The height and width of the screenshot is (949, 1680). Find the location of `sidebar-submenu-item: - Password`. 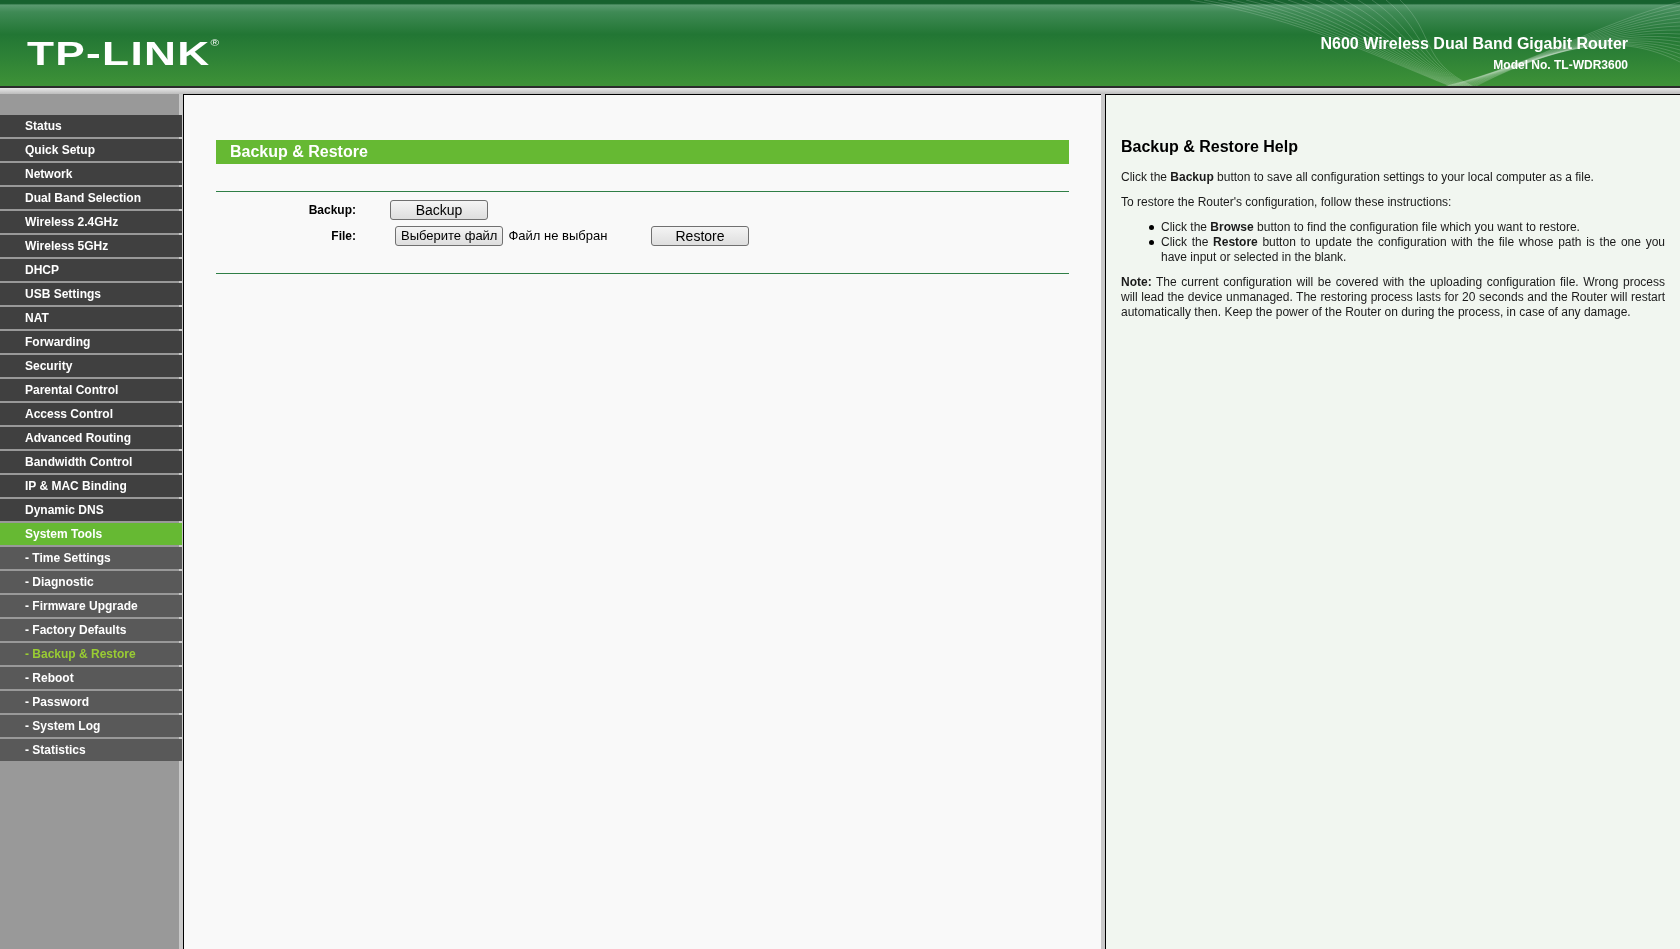

sidebar-submenu-item: - Password is located at coordinates (91, 702).